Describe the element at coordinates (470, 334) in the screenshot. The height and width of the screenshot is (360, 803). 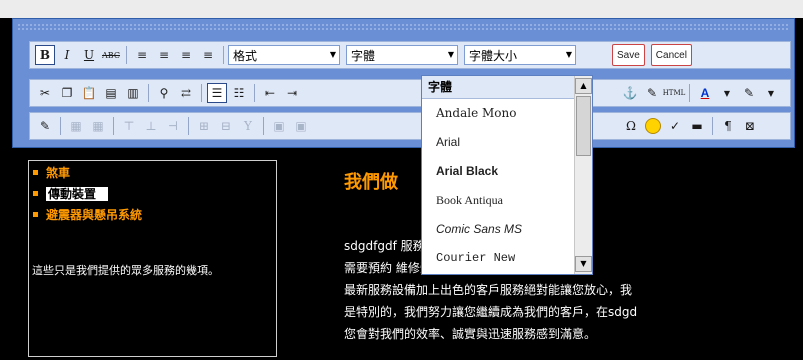
I see `paragraph-line: 您會對我們的效率、誠實與迅速服務感到滿意。` at that location.